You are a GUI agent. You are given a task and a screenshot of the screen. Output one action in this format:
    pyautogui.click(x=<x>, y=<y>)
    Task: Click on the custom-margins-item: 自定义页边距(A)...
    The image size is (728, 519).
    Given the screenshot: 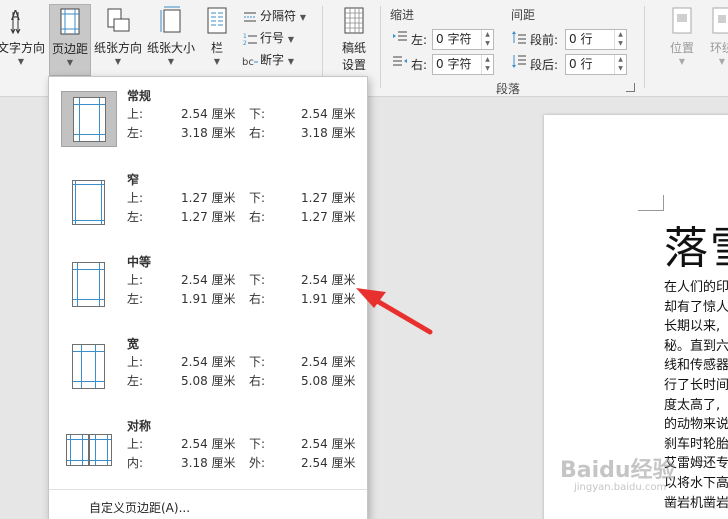 What is the action you would take?
    pyautogui.click(x=139, y=507)
    